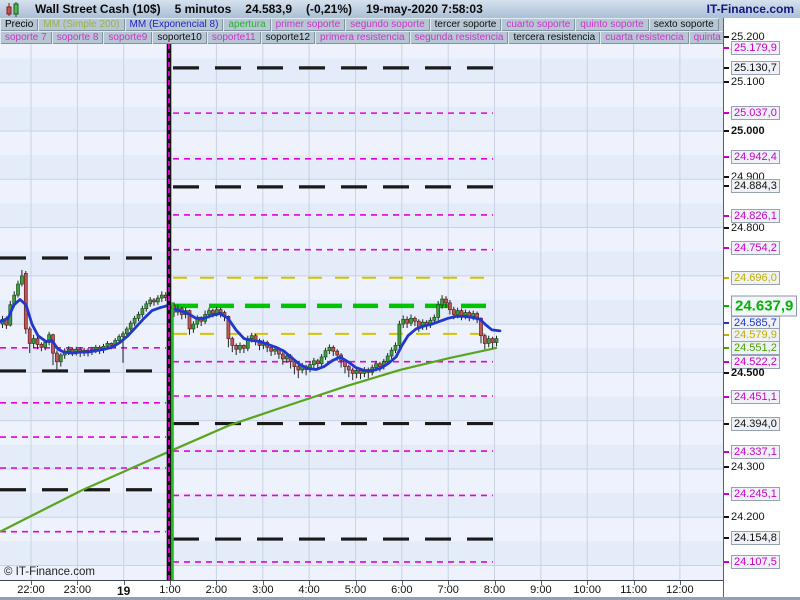 Image resolution: width=800 pixels, height=600 pixels. I want to click on legend-indicator-item-2: MM (Exponencial 8), so click(174, 24).